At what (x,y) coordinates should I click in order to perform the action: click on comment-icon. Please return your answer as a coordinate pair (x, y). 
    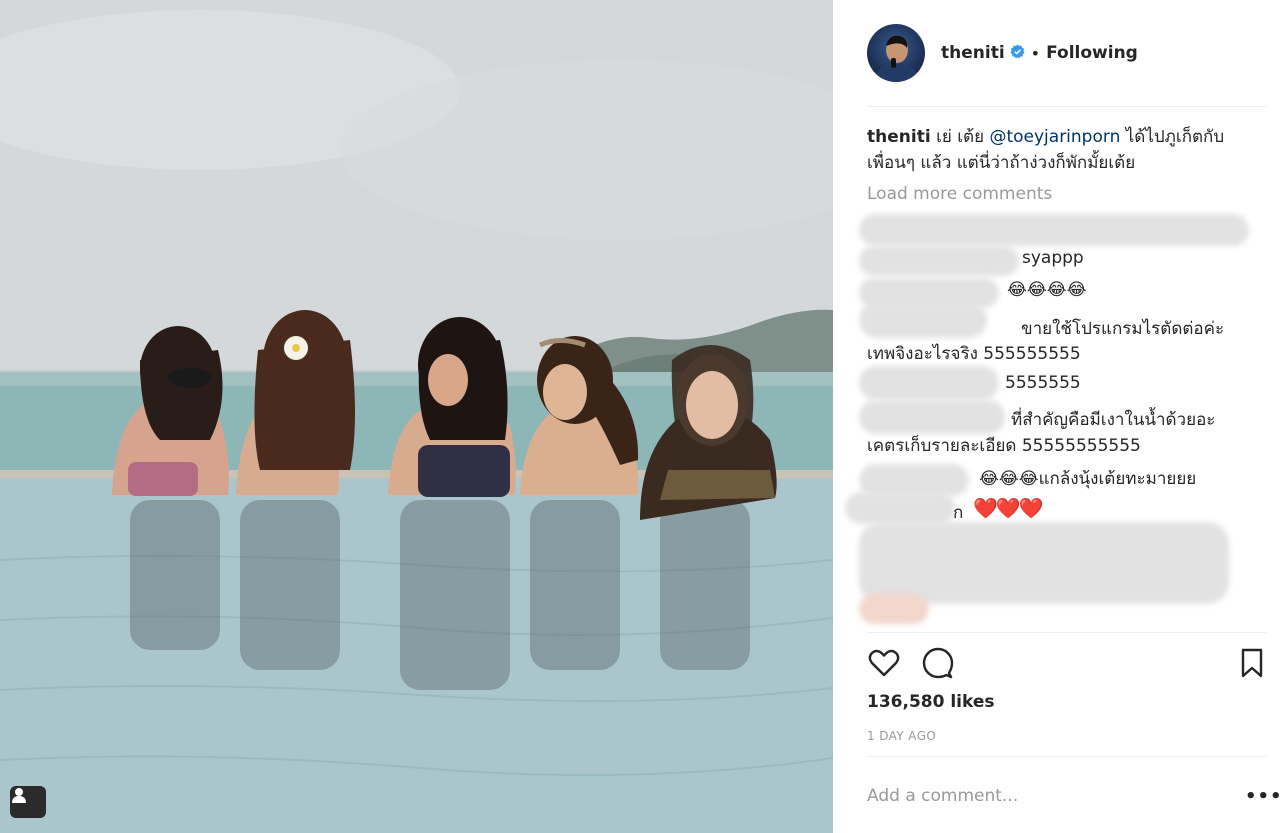
    Looking at the image, I should click on (938, 665).